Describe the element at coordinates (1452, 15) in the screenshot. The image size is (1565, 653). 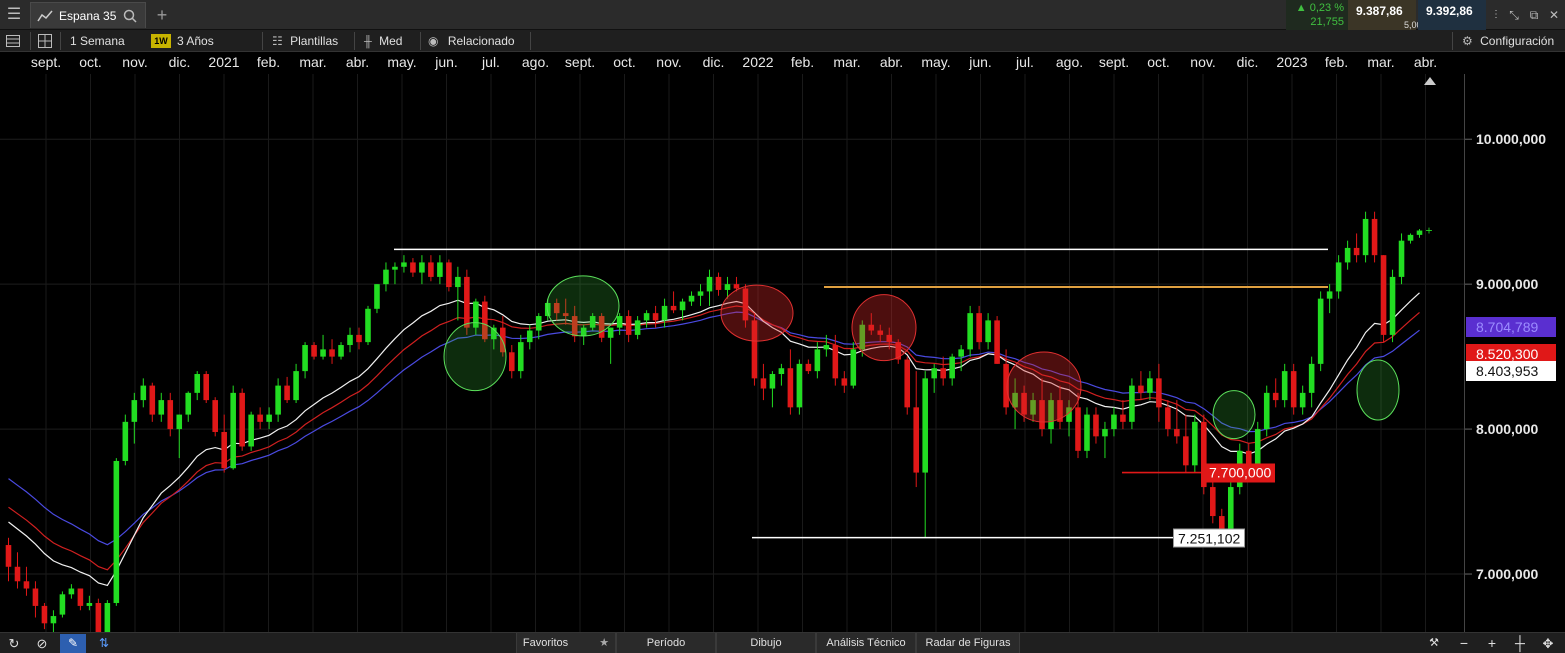
I see `buy-price-button: 9.392,86` at that location.